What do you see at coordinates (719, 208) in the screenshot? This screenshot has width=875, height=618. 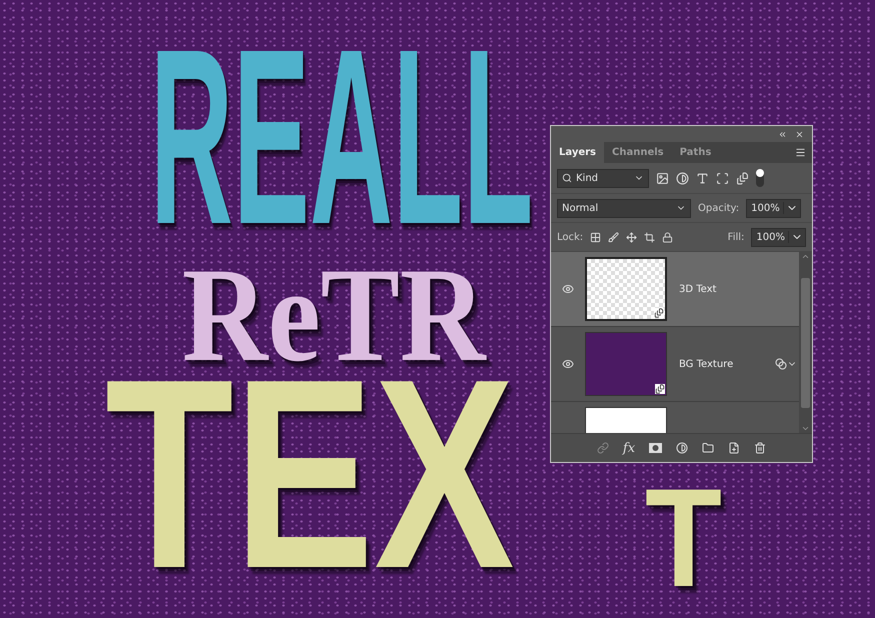 I see `opacity-label: Opacity:` at bounding box center [719, 208].